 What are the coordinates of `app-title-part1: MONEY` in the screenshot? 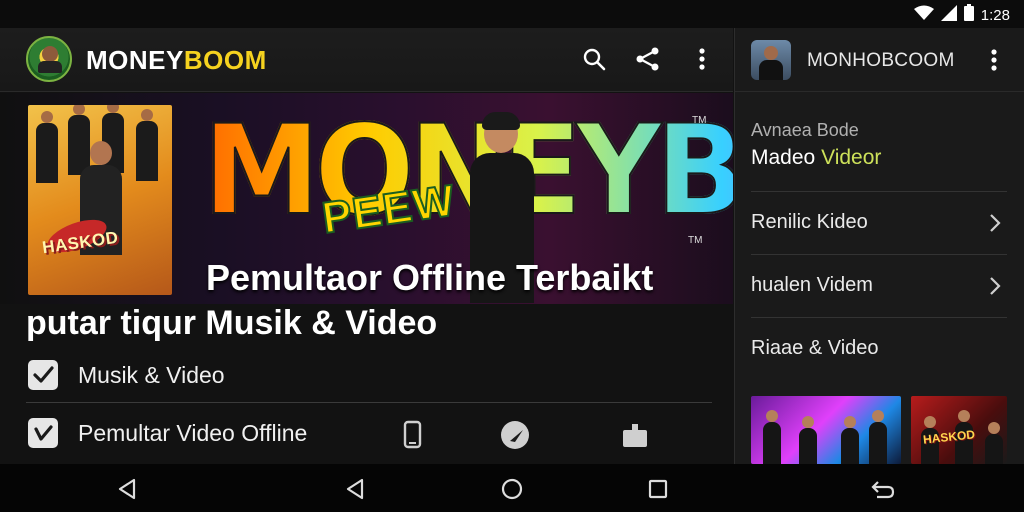 It's located at (135, 60).